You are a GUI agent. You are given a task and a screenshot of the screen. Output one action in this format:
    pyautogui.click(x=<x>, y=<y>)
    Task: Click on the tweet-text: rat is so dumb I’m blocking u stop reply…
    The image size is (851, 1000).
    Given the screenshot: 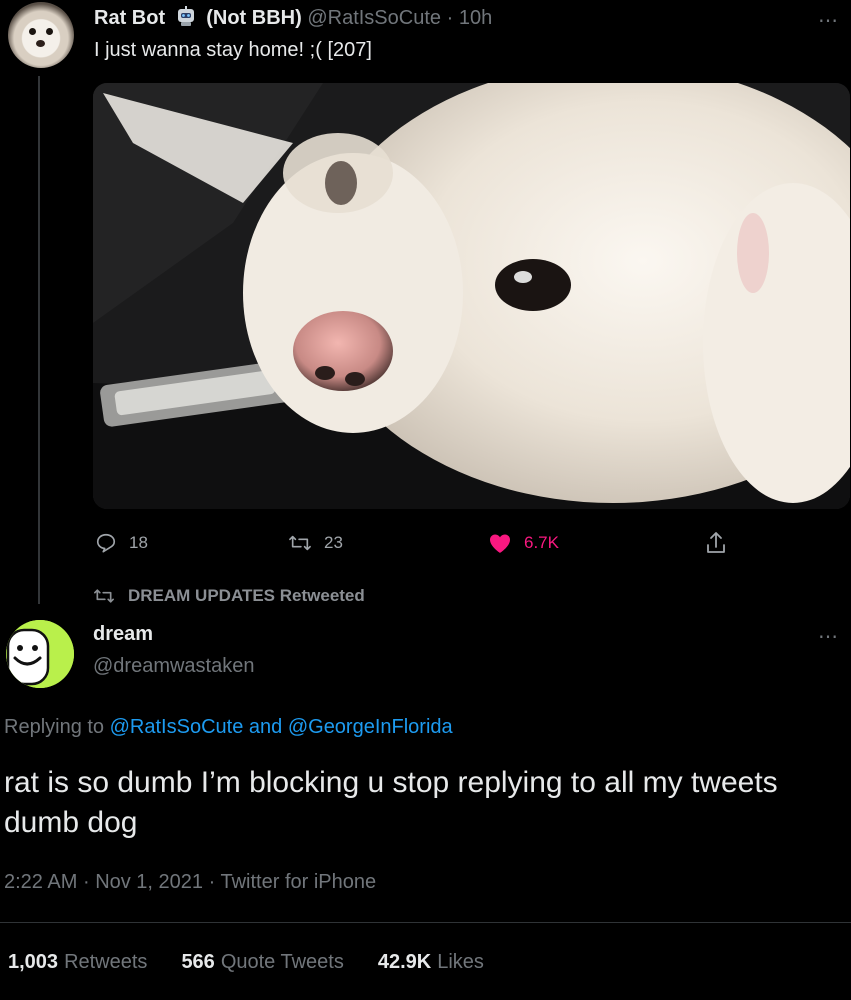 What is the action you would take?
    pyautogui.click(x=391, y=802)
    